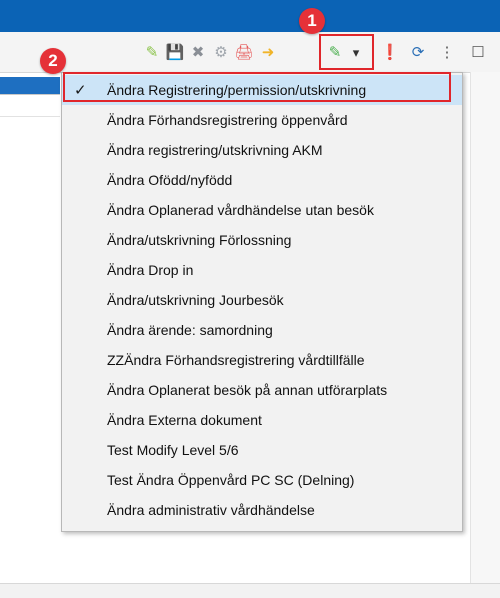 The image size is (500, 598). Describe the element at coordinates (152, 52) in the screenshot. I see `edit-icon: ✎` at that location.